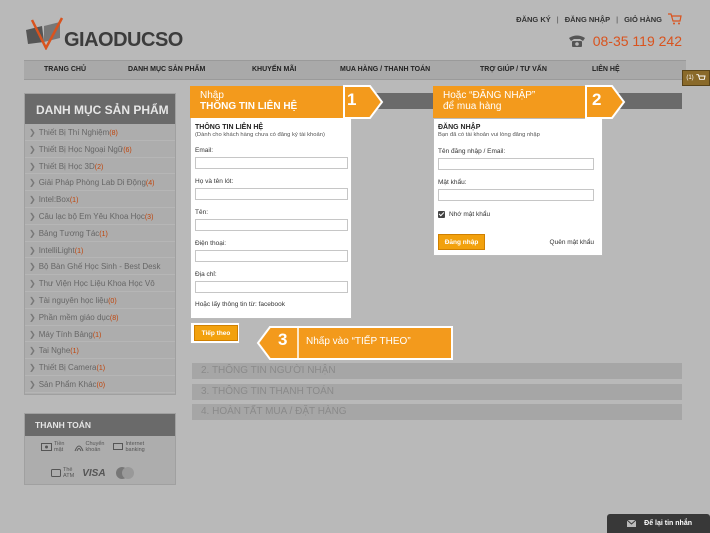  I want to click on category-item: ❯ Thiết Bị Học Ngoại Ngữ(6), so click(100, 149).